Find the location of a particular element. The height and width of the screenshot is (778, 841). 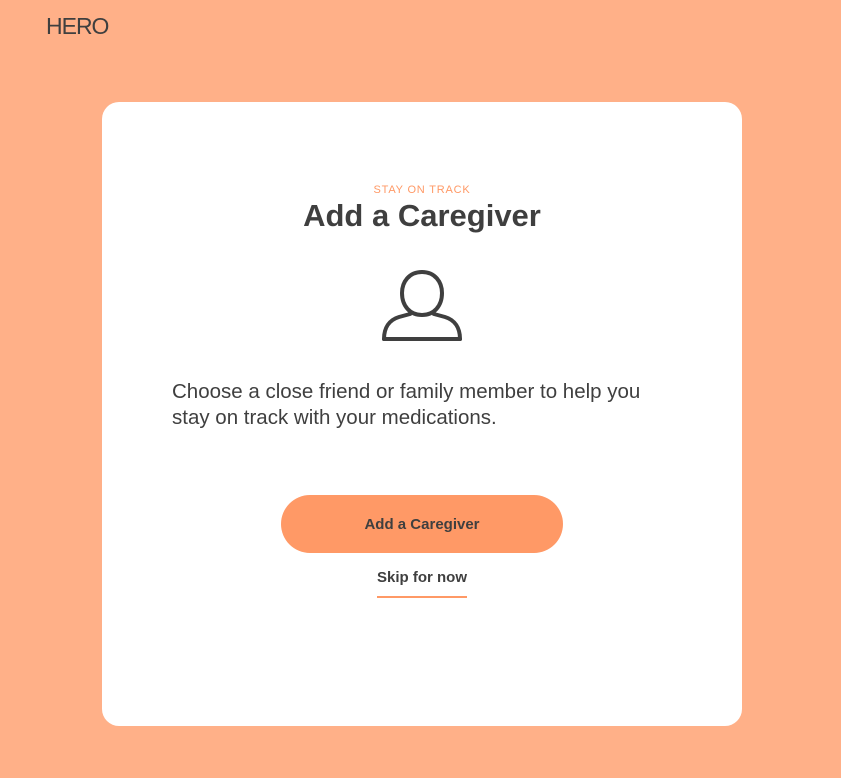

skip-link-underline is located at coordinates (422, 597).